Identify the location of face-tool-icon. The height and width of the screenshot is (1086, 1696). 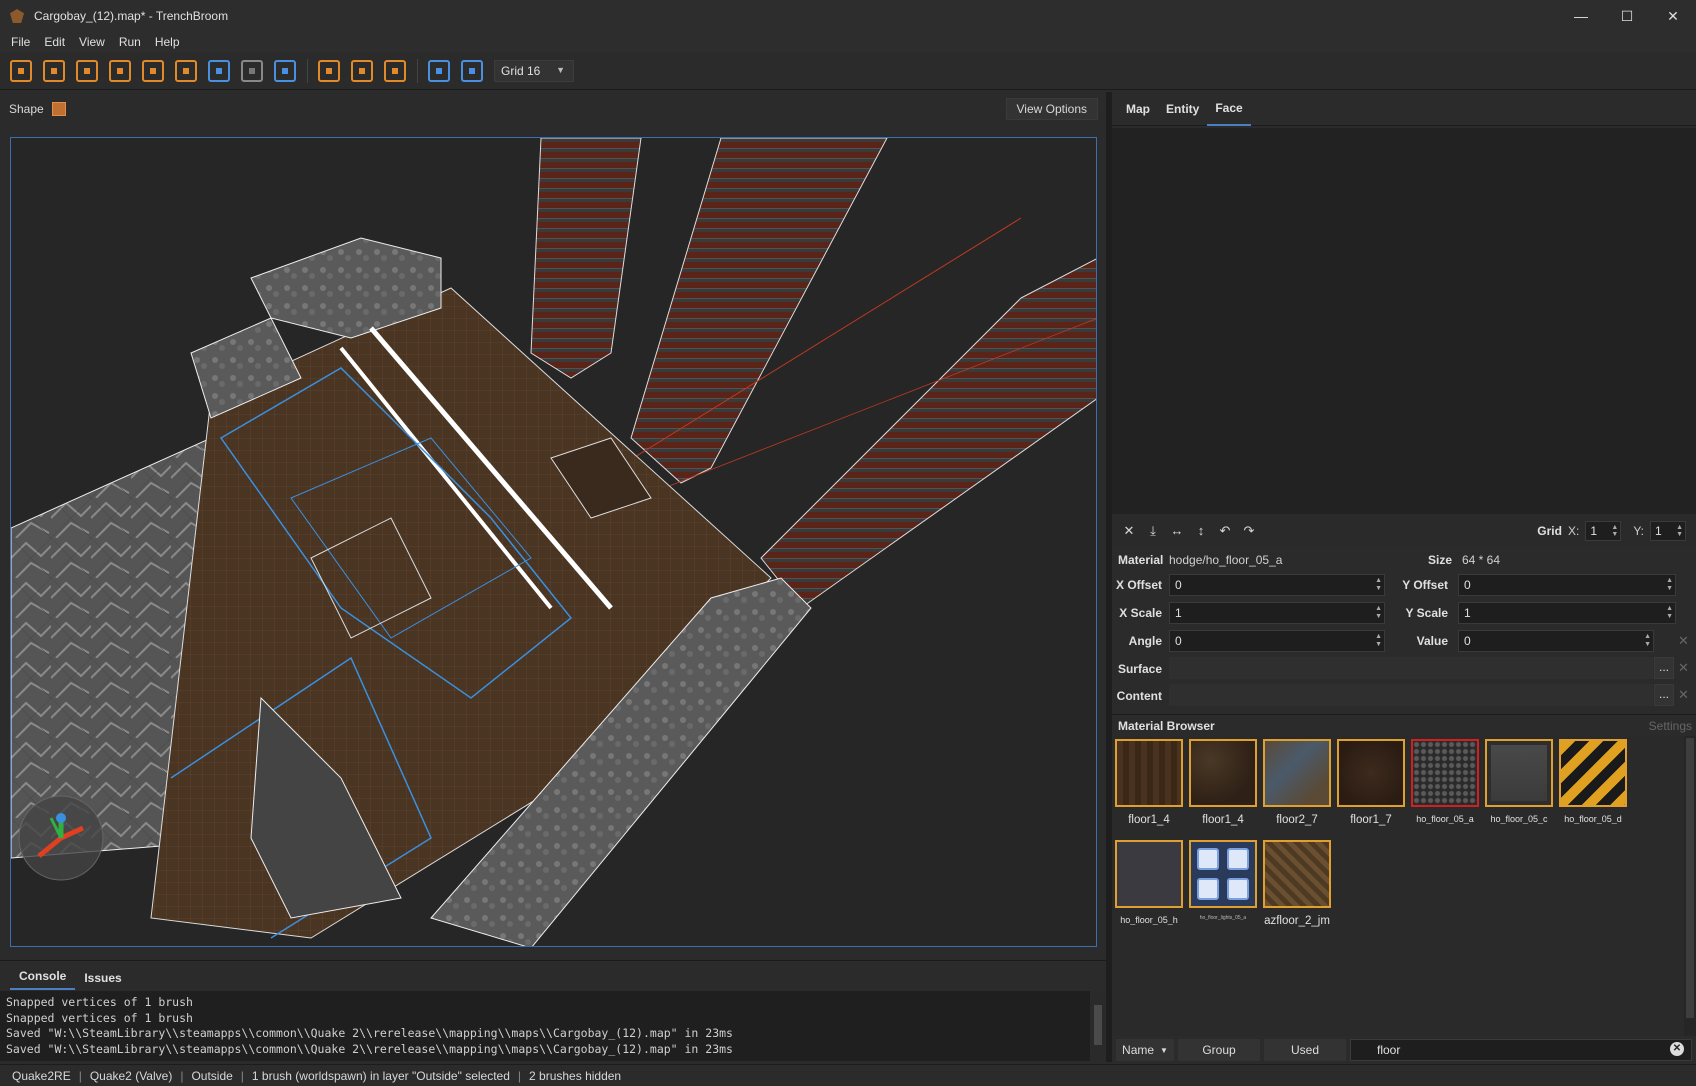
(120, 70).